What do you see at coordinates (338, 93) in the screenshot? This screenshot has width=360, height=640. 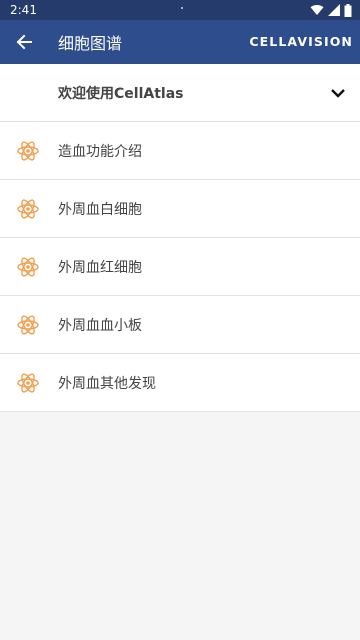 I see `chevron-down-icon` at bounding box center [338, 93].